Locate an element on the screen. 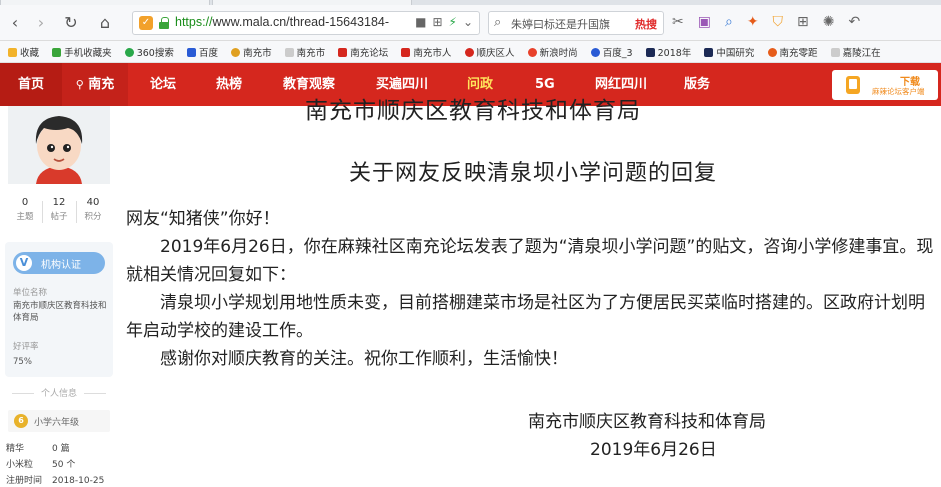 The image size is (941, 487). bookmark-item: 南充零距 is located at coordinates (792, 52).